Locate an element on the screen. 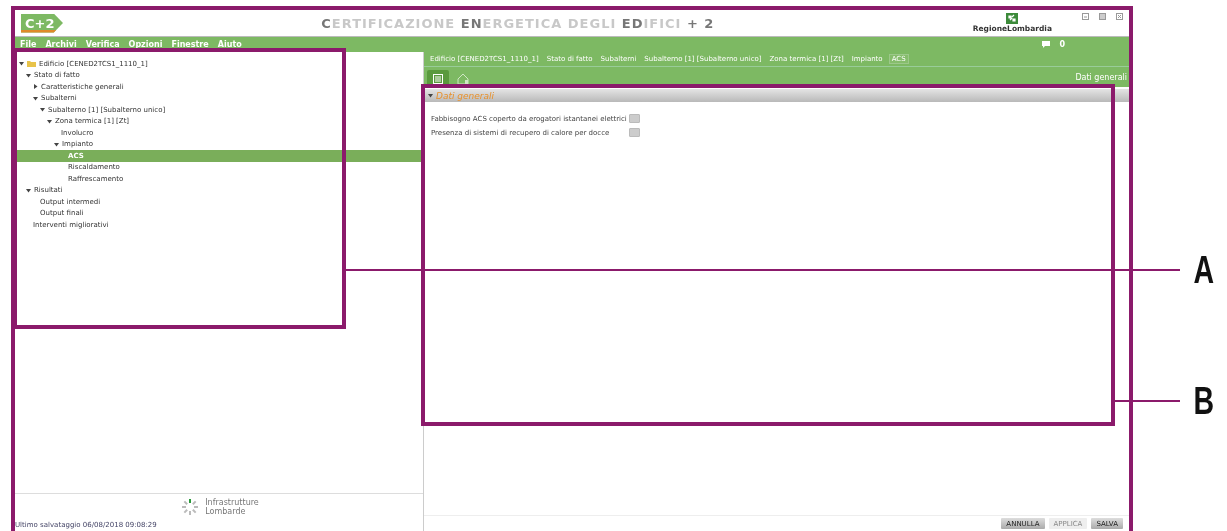  callout-label: A is located at coordinates (1203, 270).